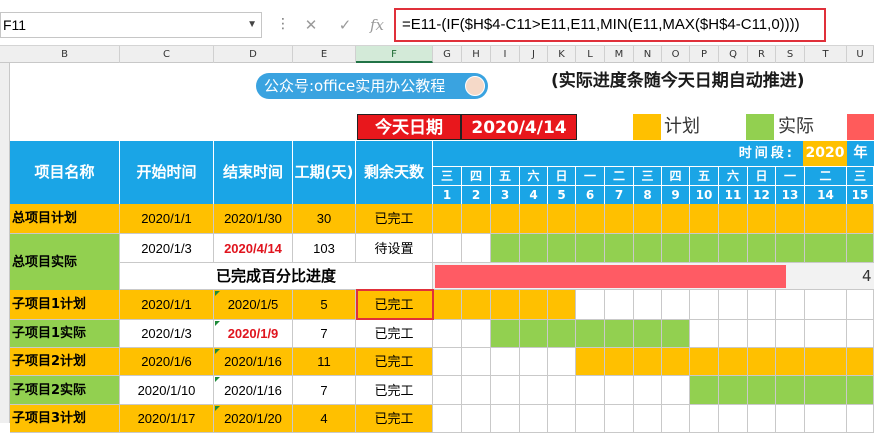 Image resolution: width=874 pixels, height=433 pixels. I want to click on row-duration: 5, so click(324, 305).